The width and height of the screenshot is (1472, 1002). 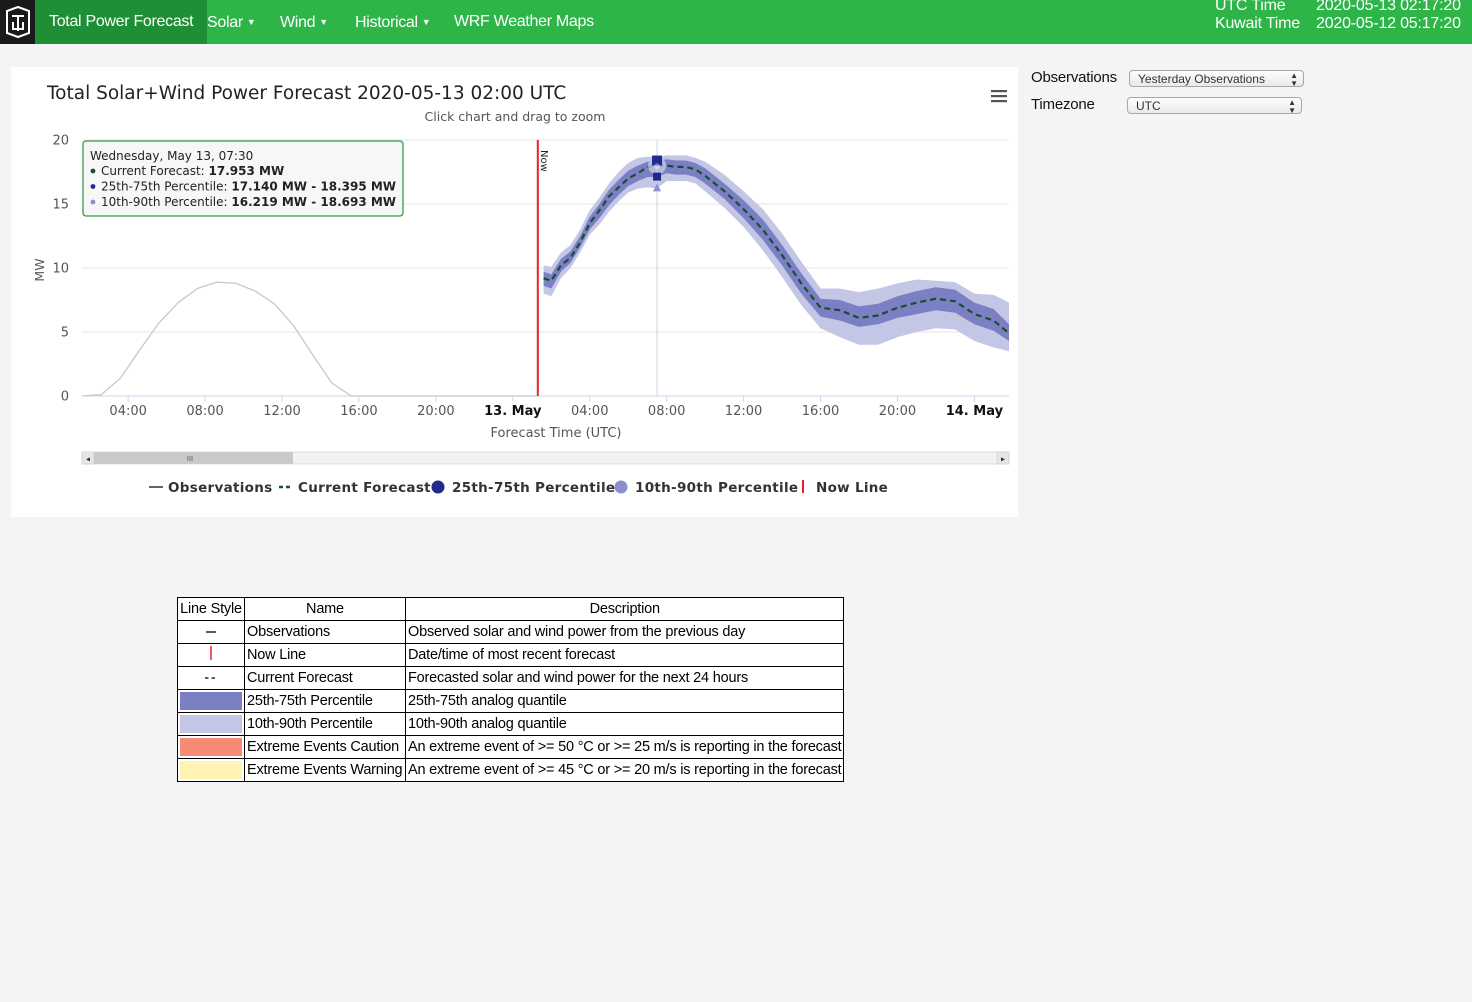 What do you see at coordinates (657, 166) in the screenshot?
I see `hover-point` at bounding box center [657, 166].